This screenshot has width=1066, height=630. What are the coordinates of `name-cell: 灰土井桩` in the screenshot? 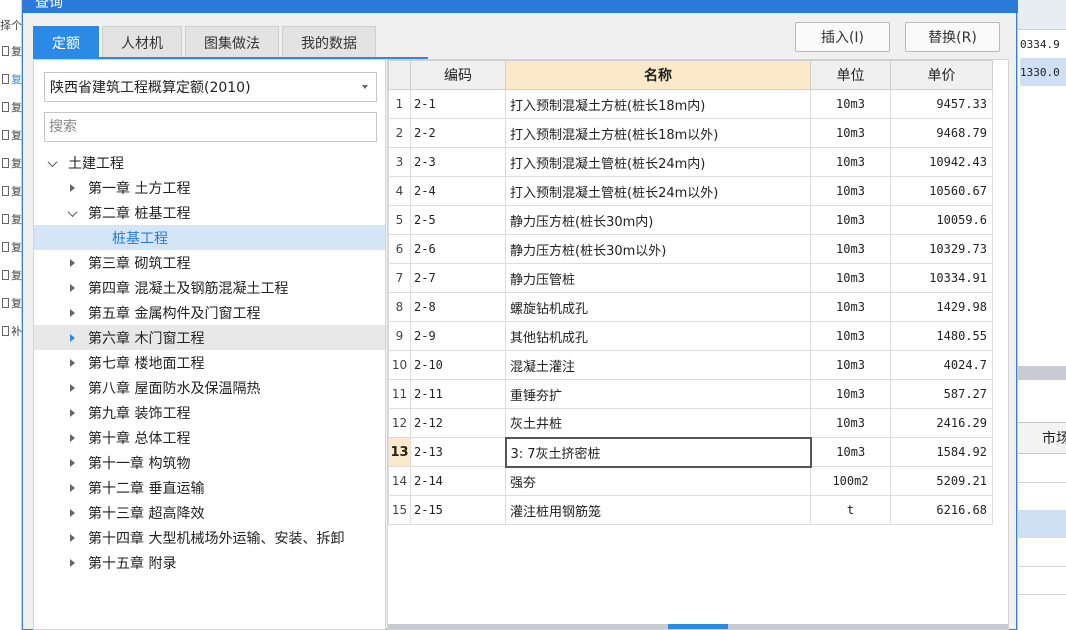 It's located at (658, 423).